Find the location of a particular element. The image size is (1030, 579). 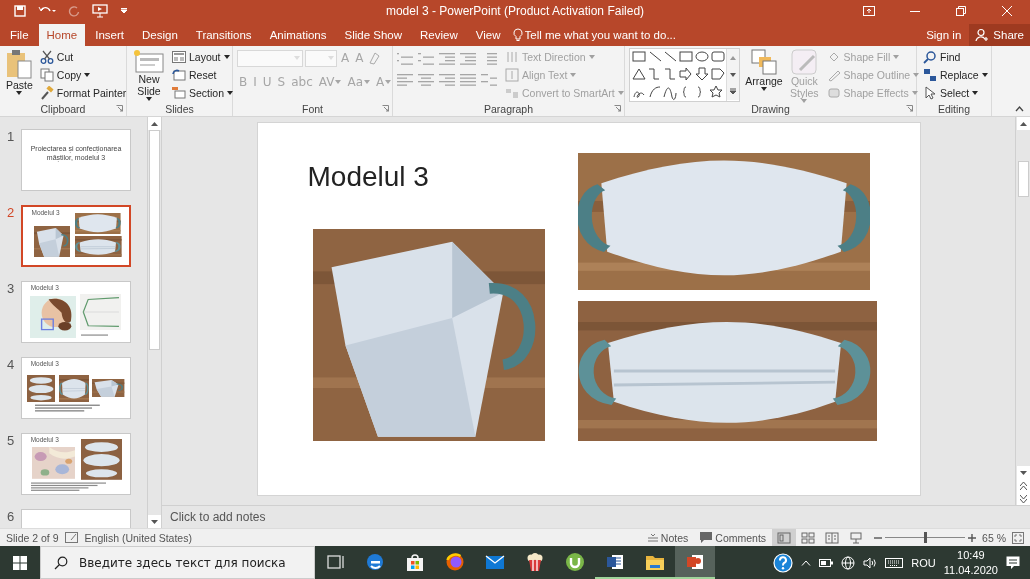

ribbon-tab: Slide Show is located at coordinates (373, 35).